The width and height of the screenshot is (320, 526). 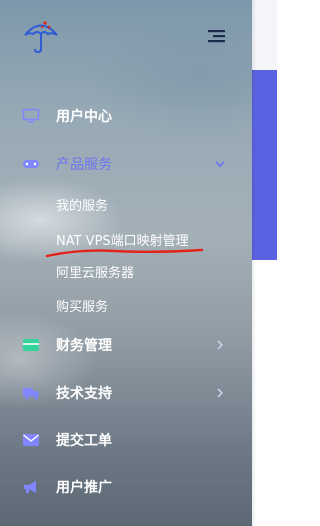 What do you see at coordinates (126, 116) in the screenshot?
I see `menu-item-user-center: 用户中心` at bounding box center [126, 116].